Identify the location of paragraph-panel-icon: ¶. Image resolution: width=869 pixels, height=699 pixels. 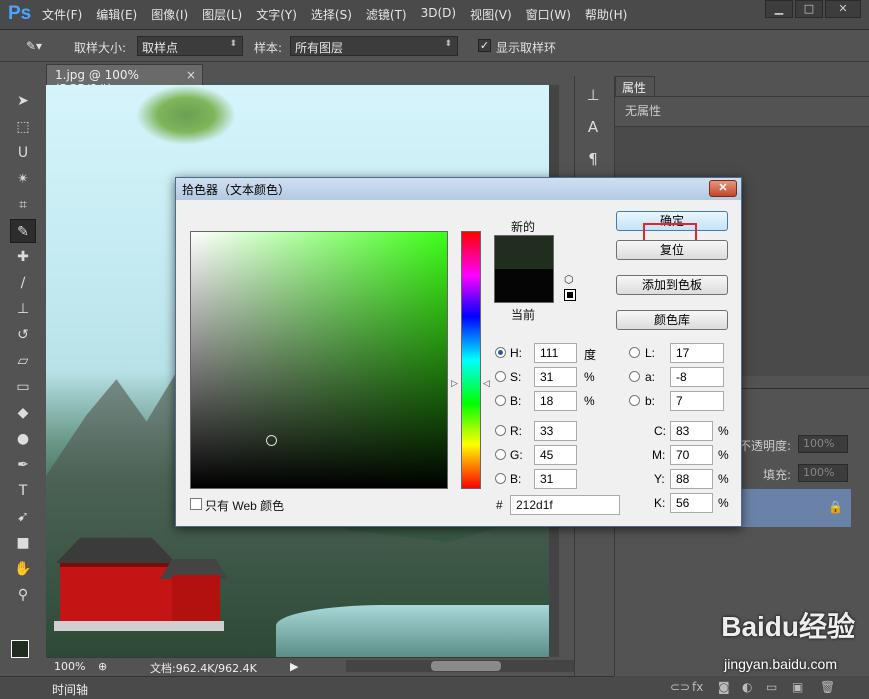
(593, 159).